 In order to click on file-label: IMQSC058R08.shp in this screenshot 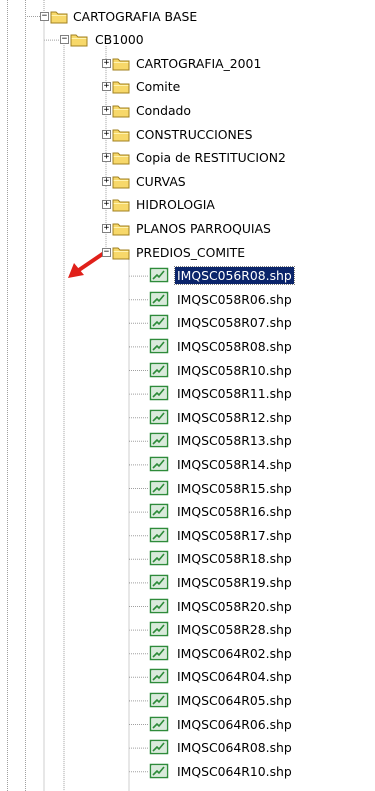, I will do `click(234, 346)`.